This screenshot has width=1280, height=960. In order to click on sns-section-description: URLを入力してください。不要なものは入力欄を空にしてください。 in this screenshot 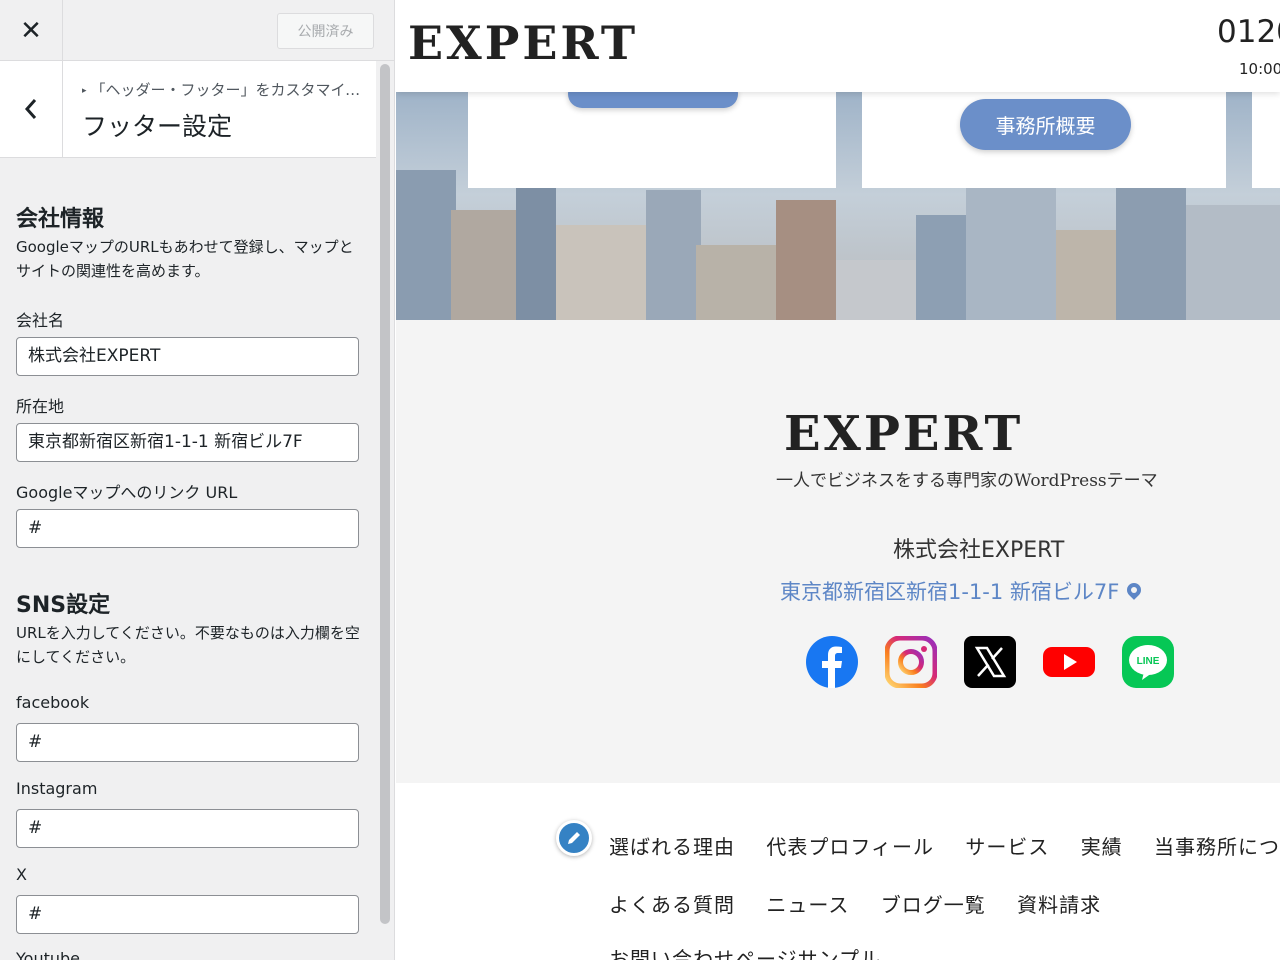, I will do `click(188, 645)`.